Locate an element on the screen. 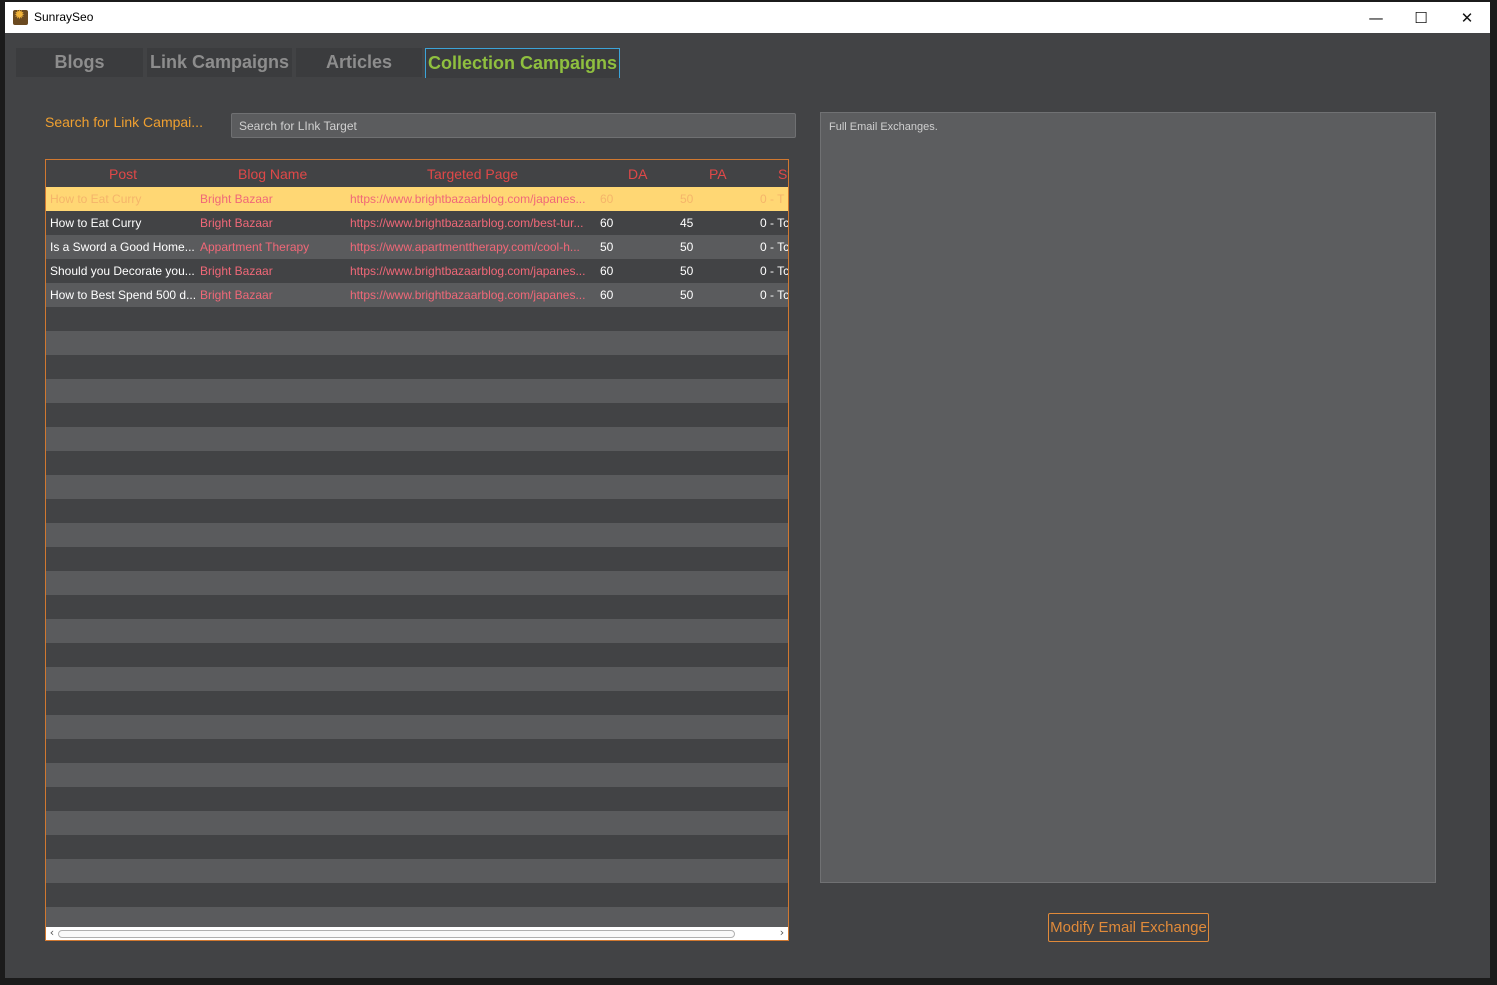 The width and height of the screenshot is (1497, 985). status-cell: 0 - T is located at coordinates (772, 199).